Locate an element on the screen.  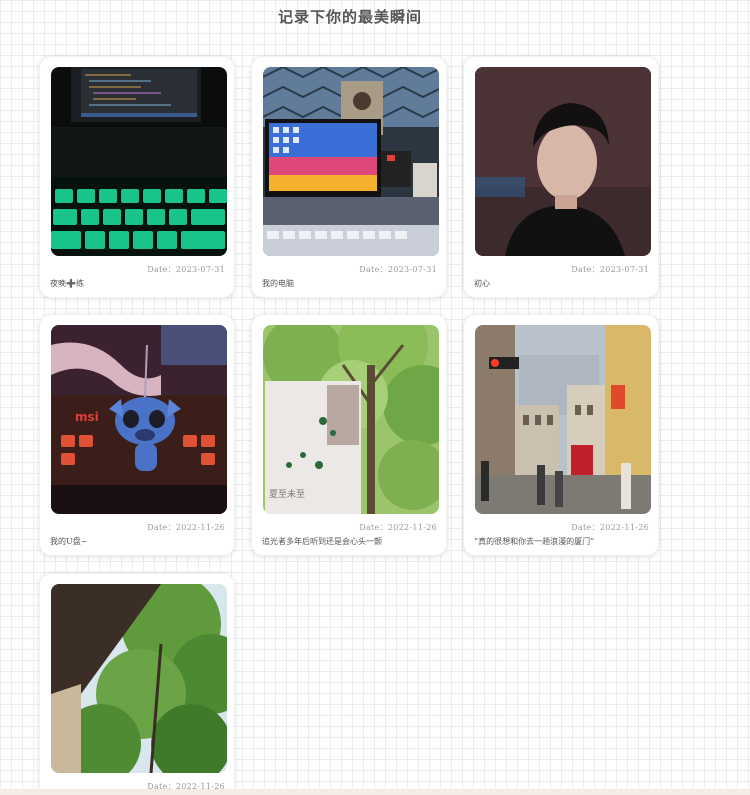
tree-book-photo: 夏至未至 is located at coordinates (351, 419).